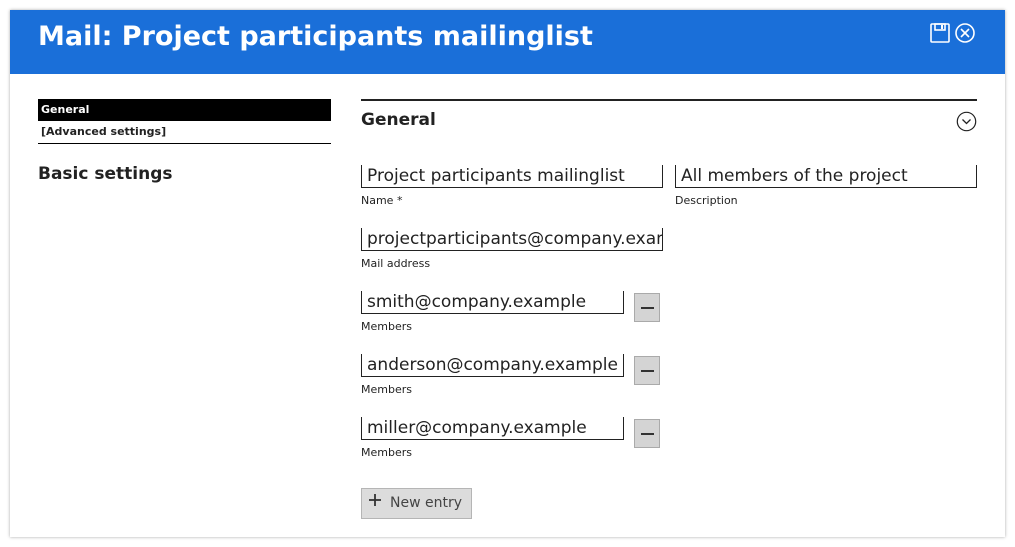 The image size is (1015, 547). Describe the element at coordinates (184, 132) in the screenshot. I see `sidebar-item-advanced-settings: [Advanced settings]` at that location.